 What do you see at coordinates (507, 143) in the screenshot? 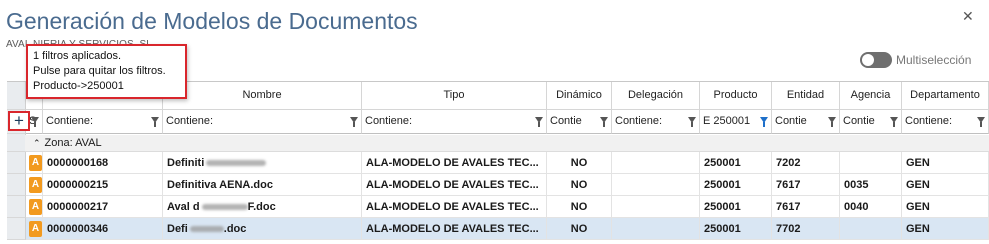
I see `group-row-zona: ⌃ Zona: AVAL` at bounding box center [507, 143].